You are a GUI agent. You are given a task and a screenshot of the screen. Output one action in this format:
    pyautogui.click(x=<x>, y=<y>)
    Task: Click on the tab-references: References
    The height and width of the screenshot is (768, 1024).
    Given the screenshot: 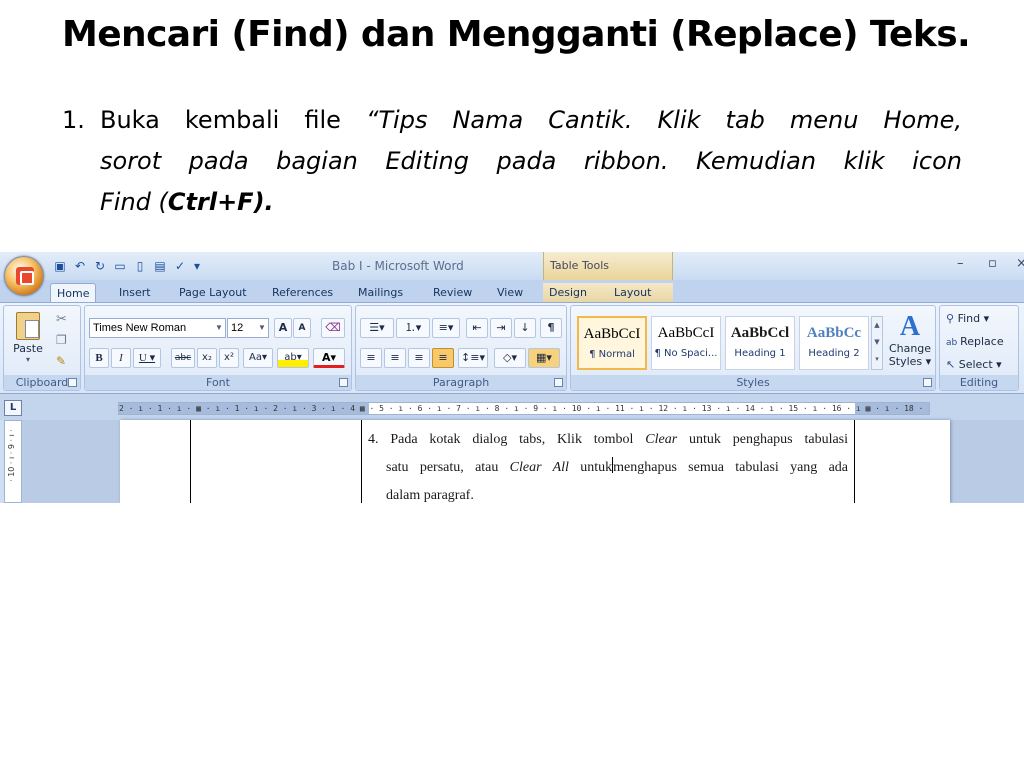 What is the action you would take?
    pyautogui.click(x=302, y=292)
    